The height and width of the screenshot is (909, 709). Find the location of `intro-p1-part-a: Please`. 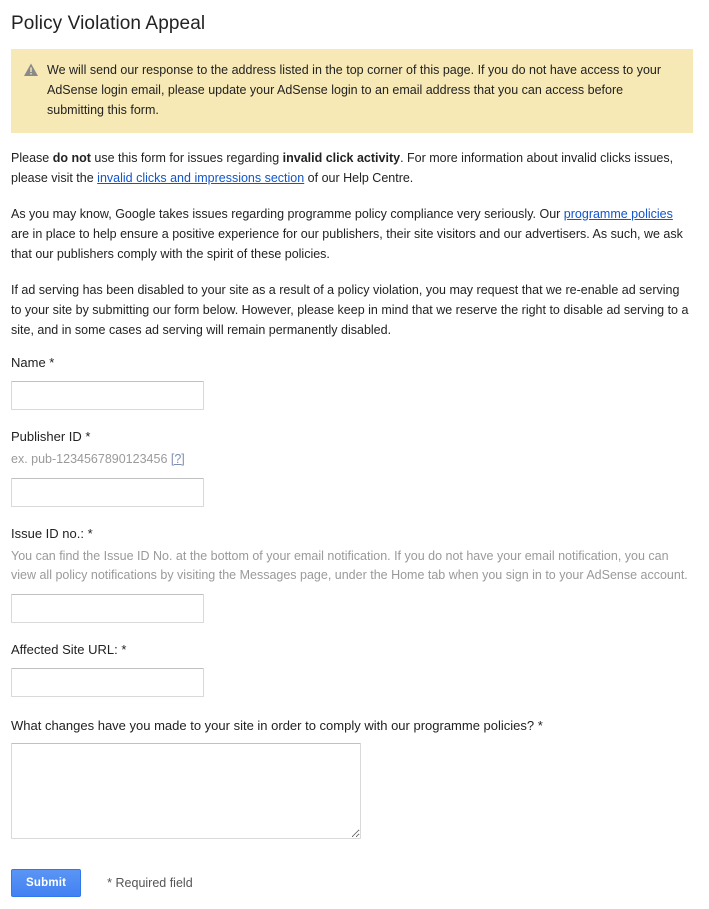

intro-p1-part-a: Please is located at coordinates (32, 158).